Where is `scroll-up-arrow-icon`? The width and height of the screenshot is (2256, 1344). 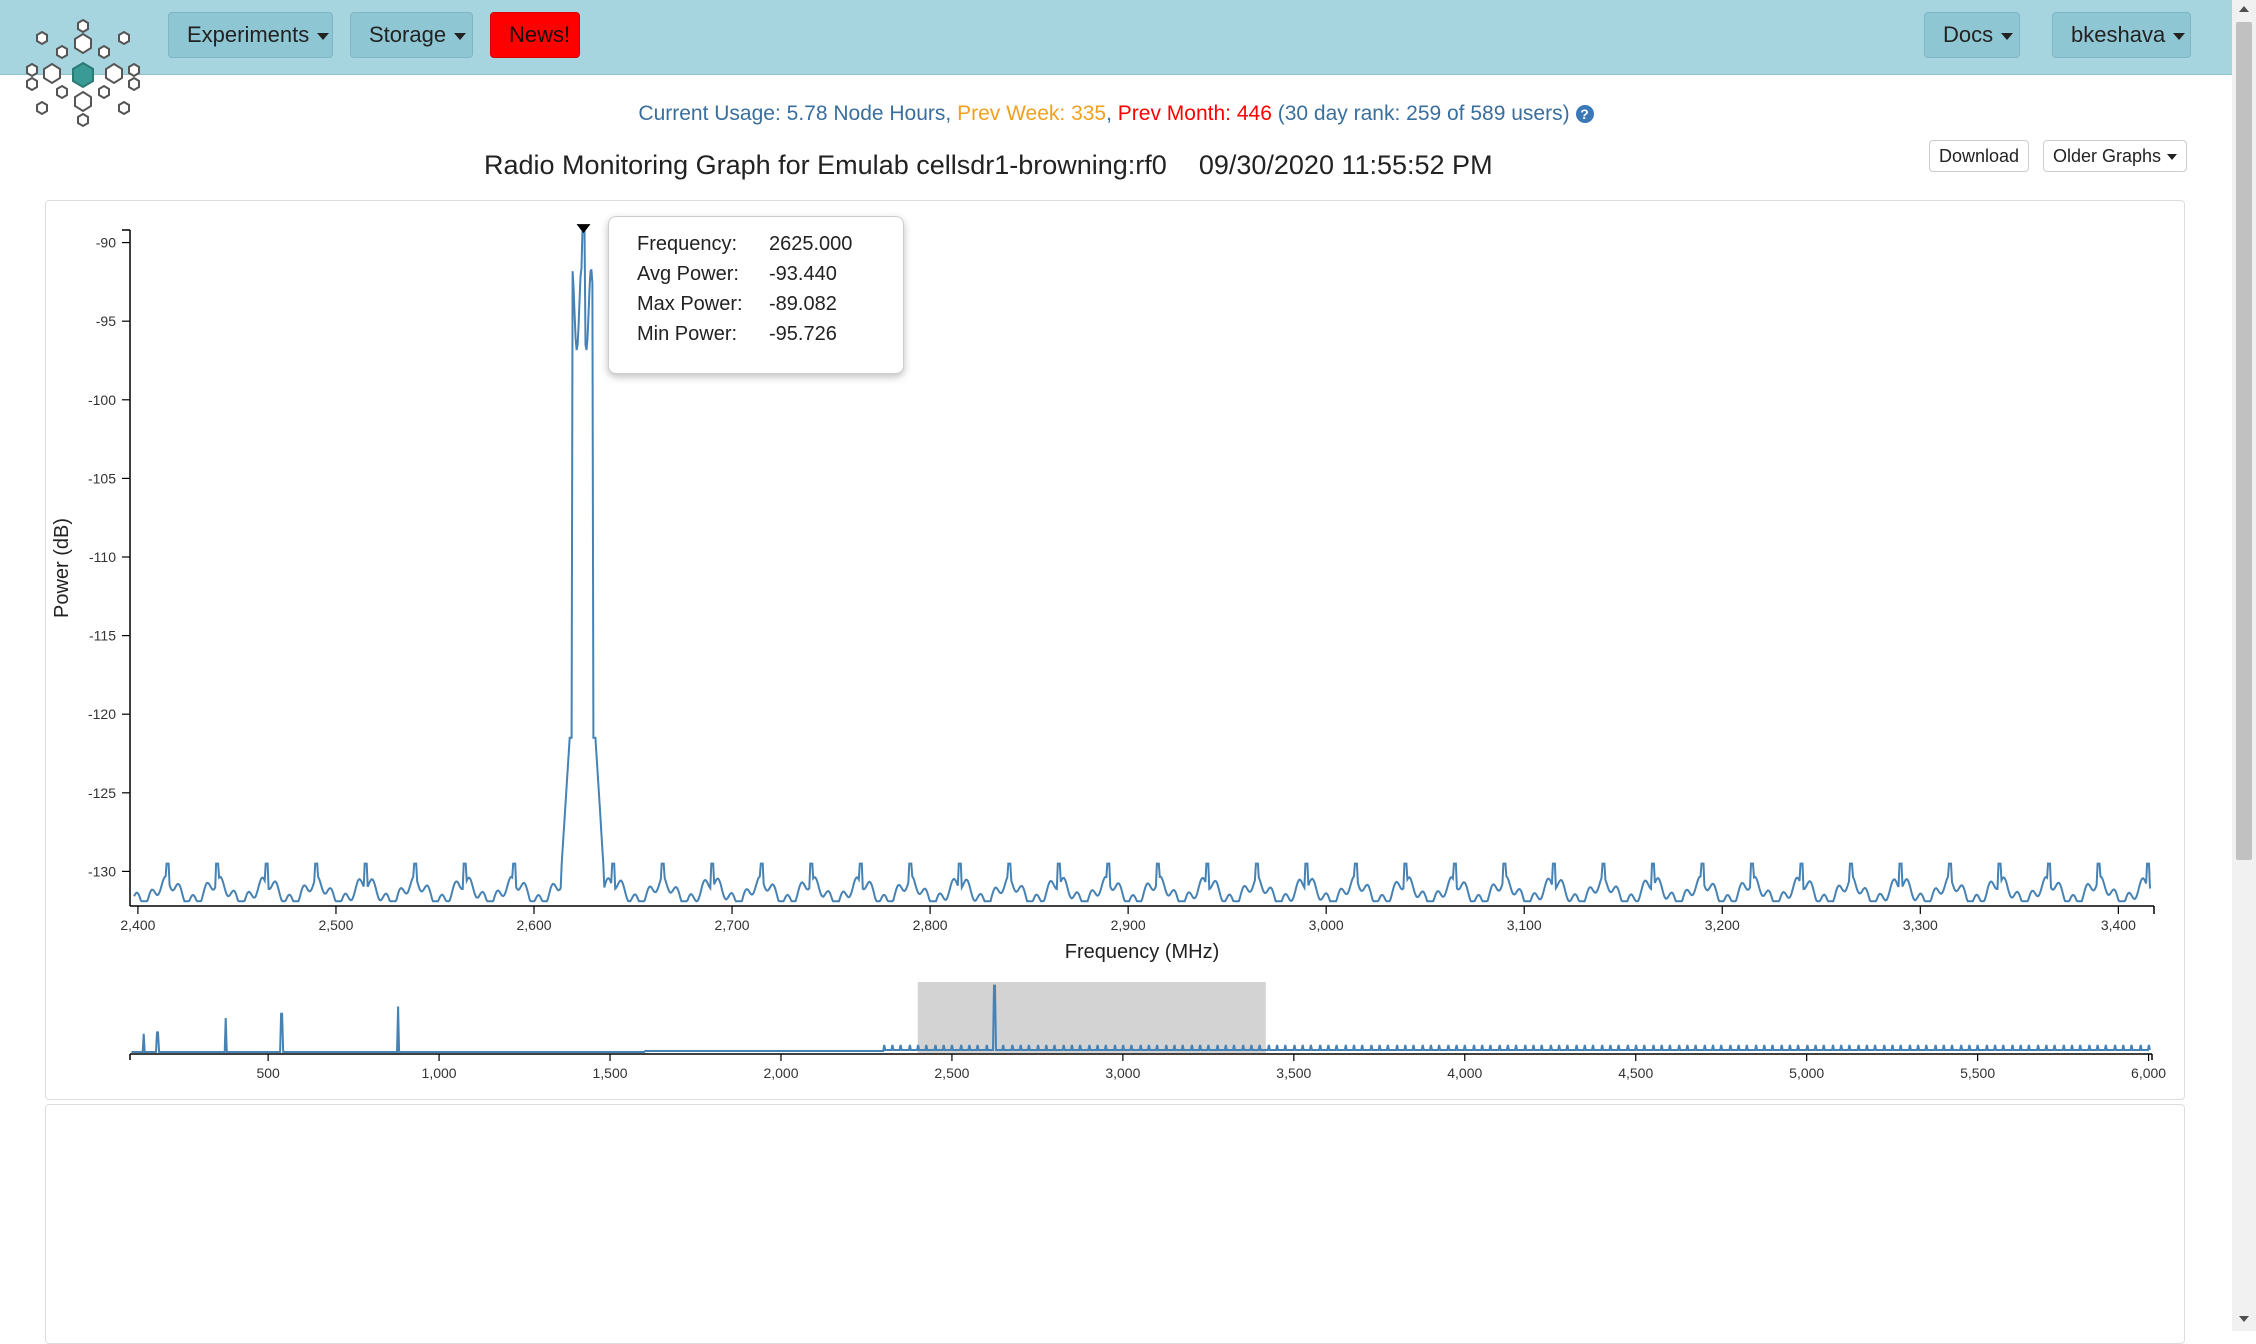
scroll-up-arrow-icon is located at coordinates (2244, 9).